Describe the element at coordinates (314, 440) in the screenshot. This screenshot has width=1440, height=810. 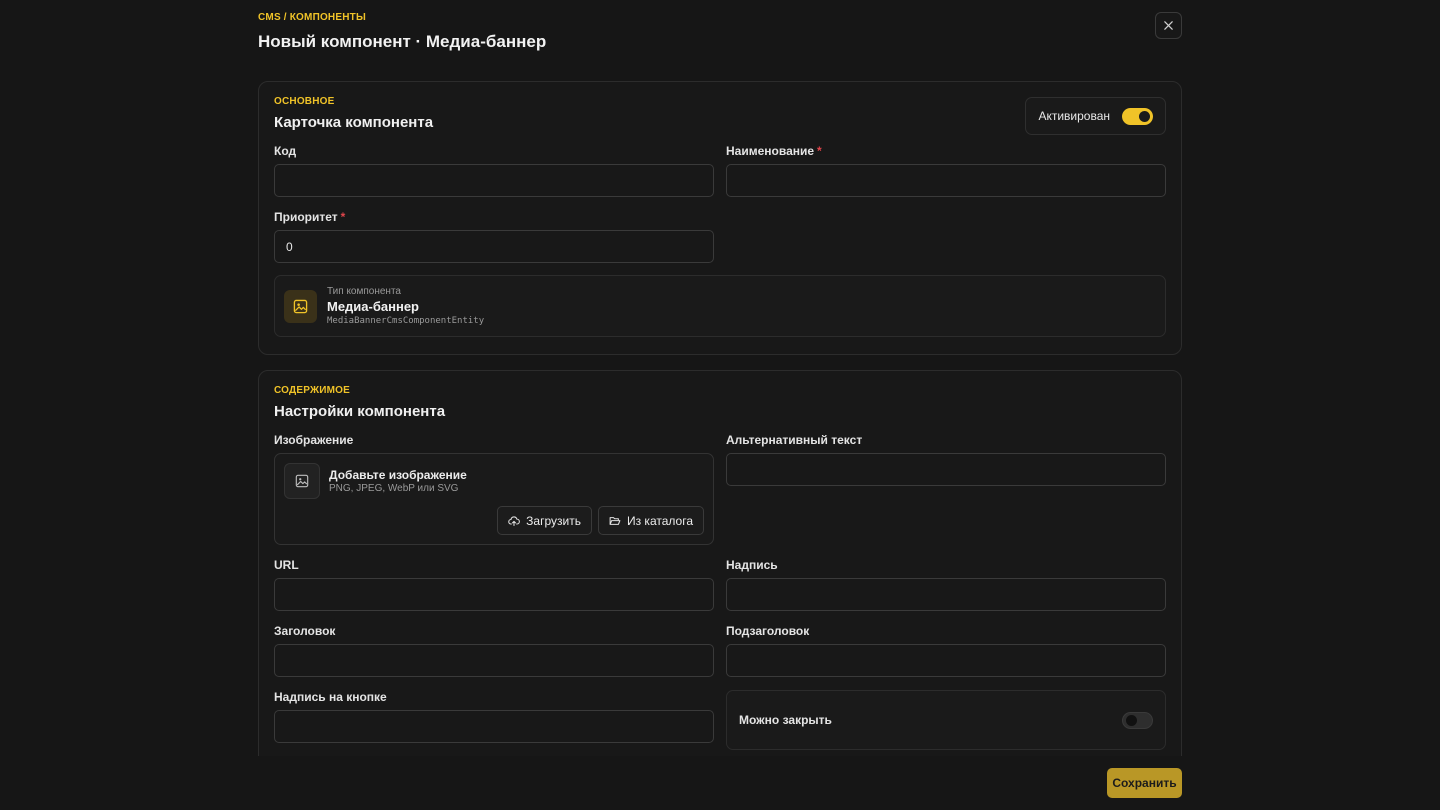
I see `image-label: Изображение` at that location.